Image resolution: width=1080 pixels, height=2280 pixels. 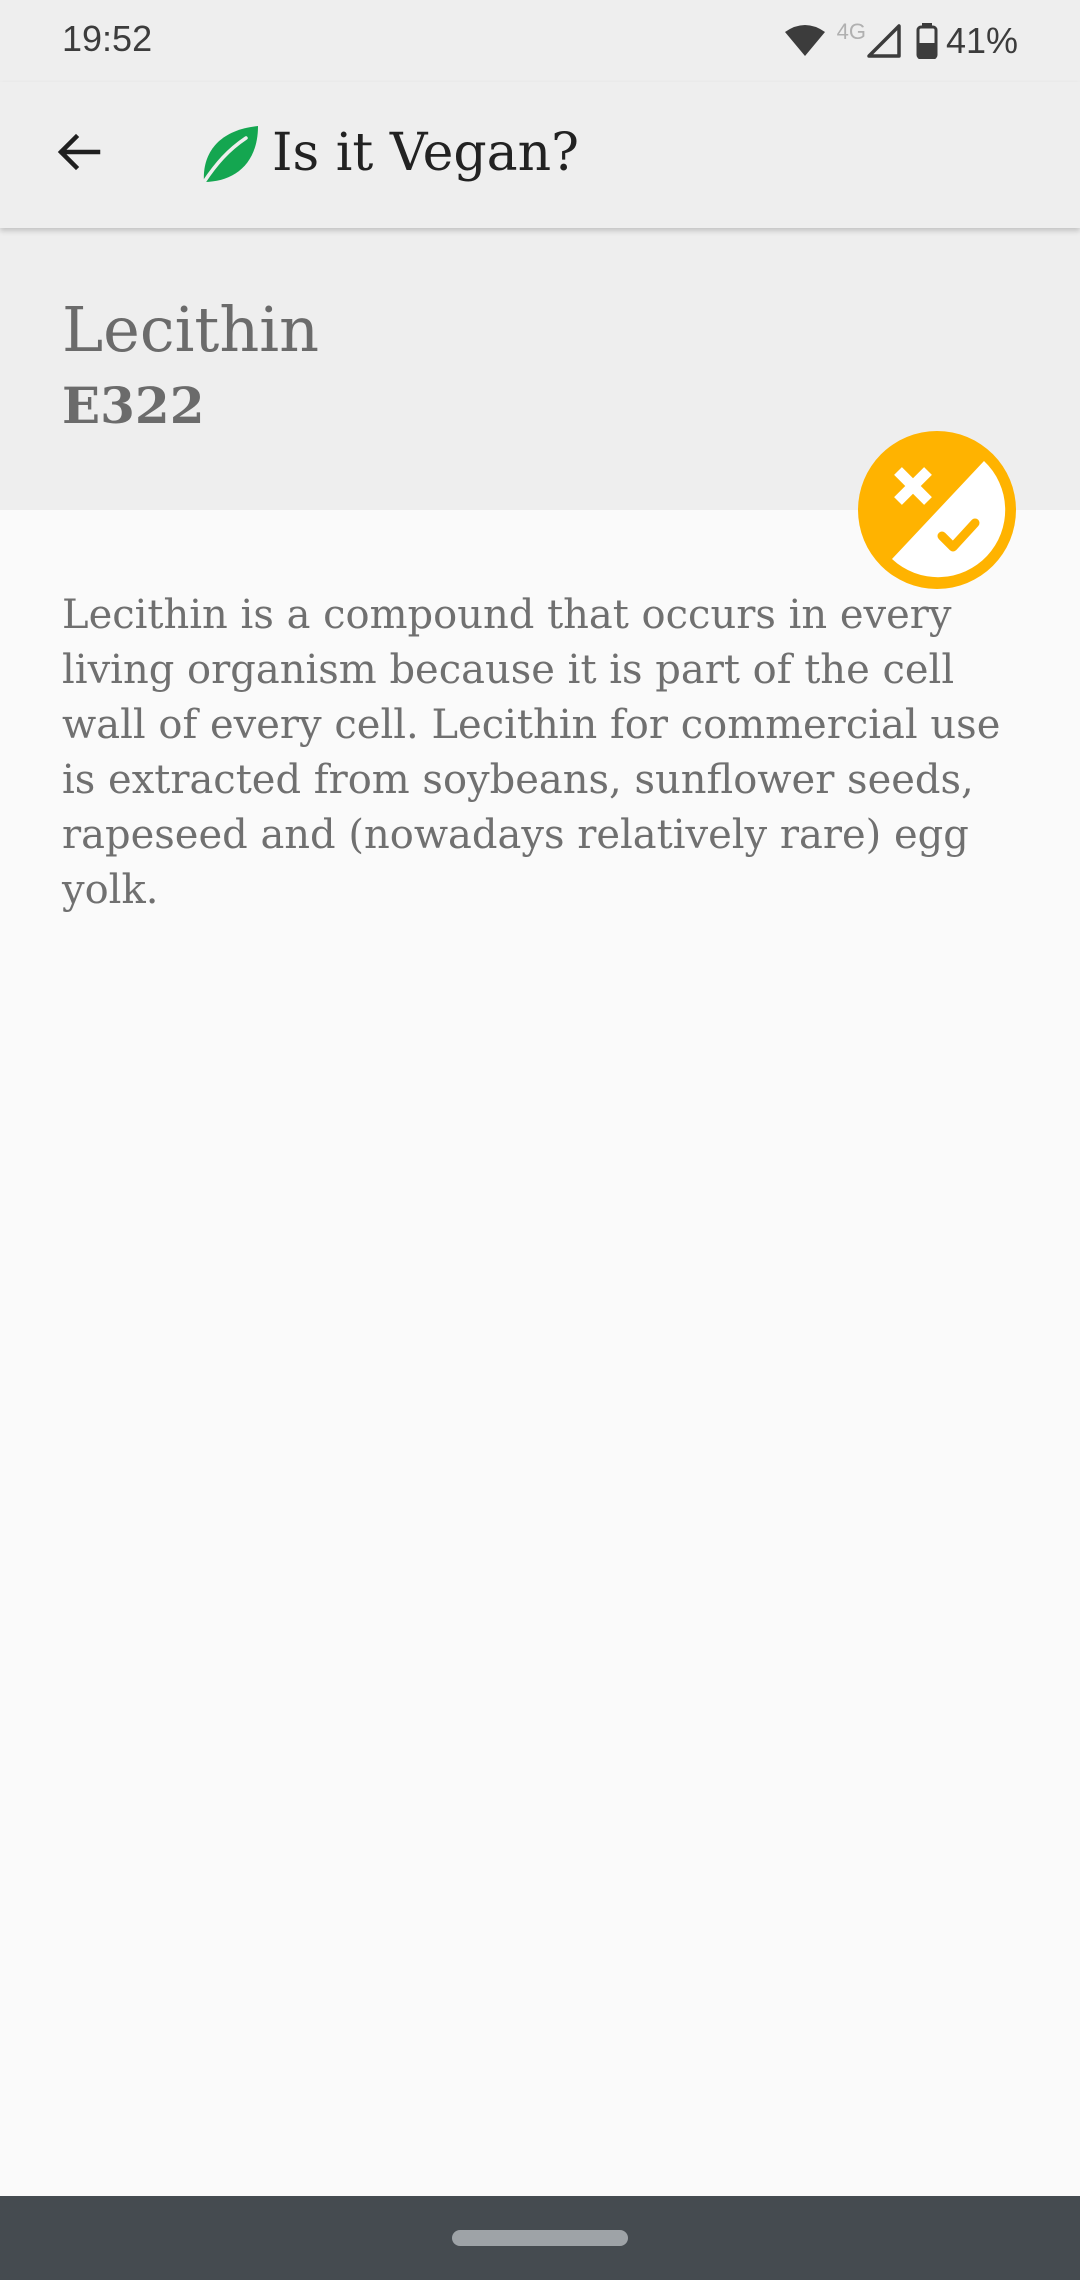 I want to click on vegan-status-button, so click(x=937, y=510).